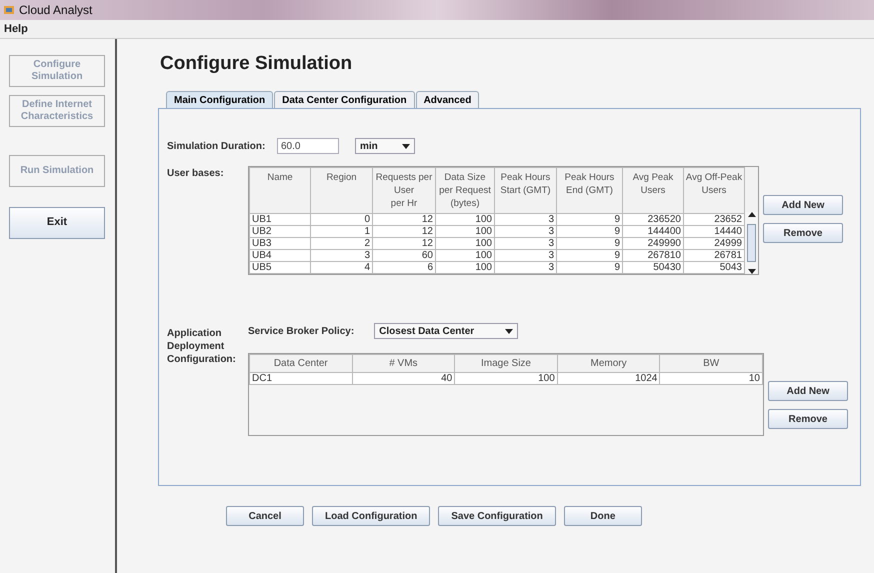 The image size is (874, 573). I want to click on policy-dropdown: Closest Data Center, so click(446, 331).